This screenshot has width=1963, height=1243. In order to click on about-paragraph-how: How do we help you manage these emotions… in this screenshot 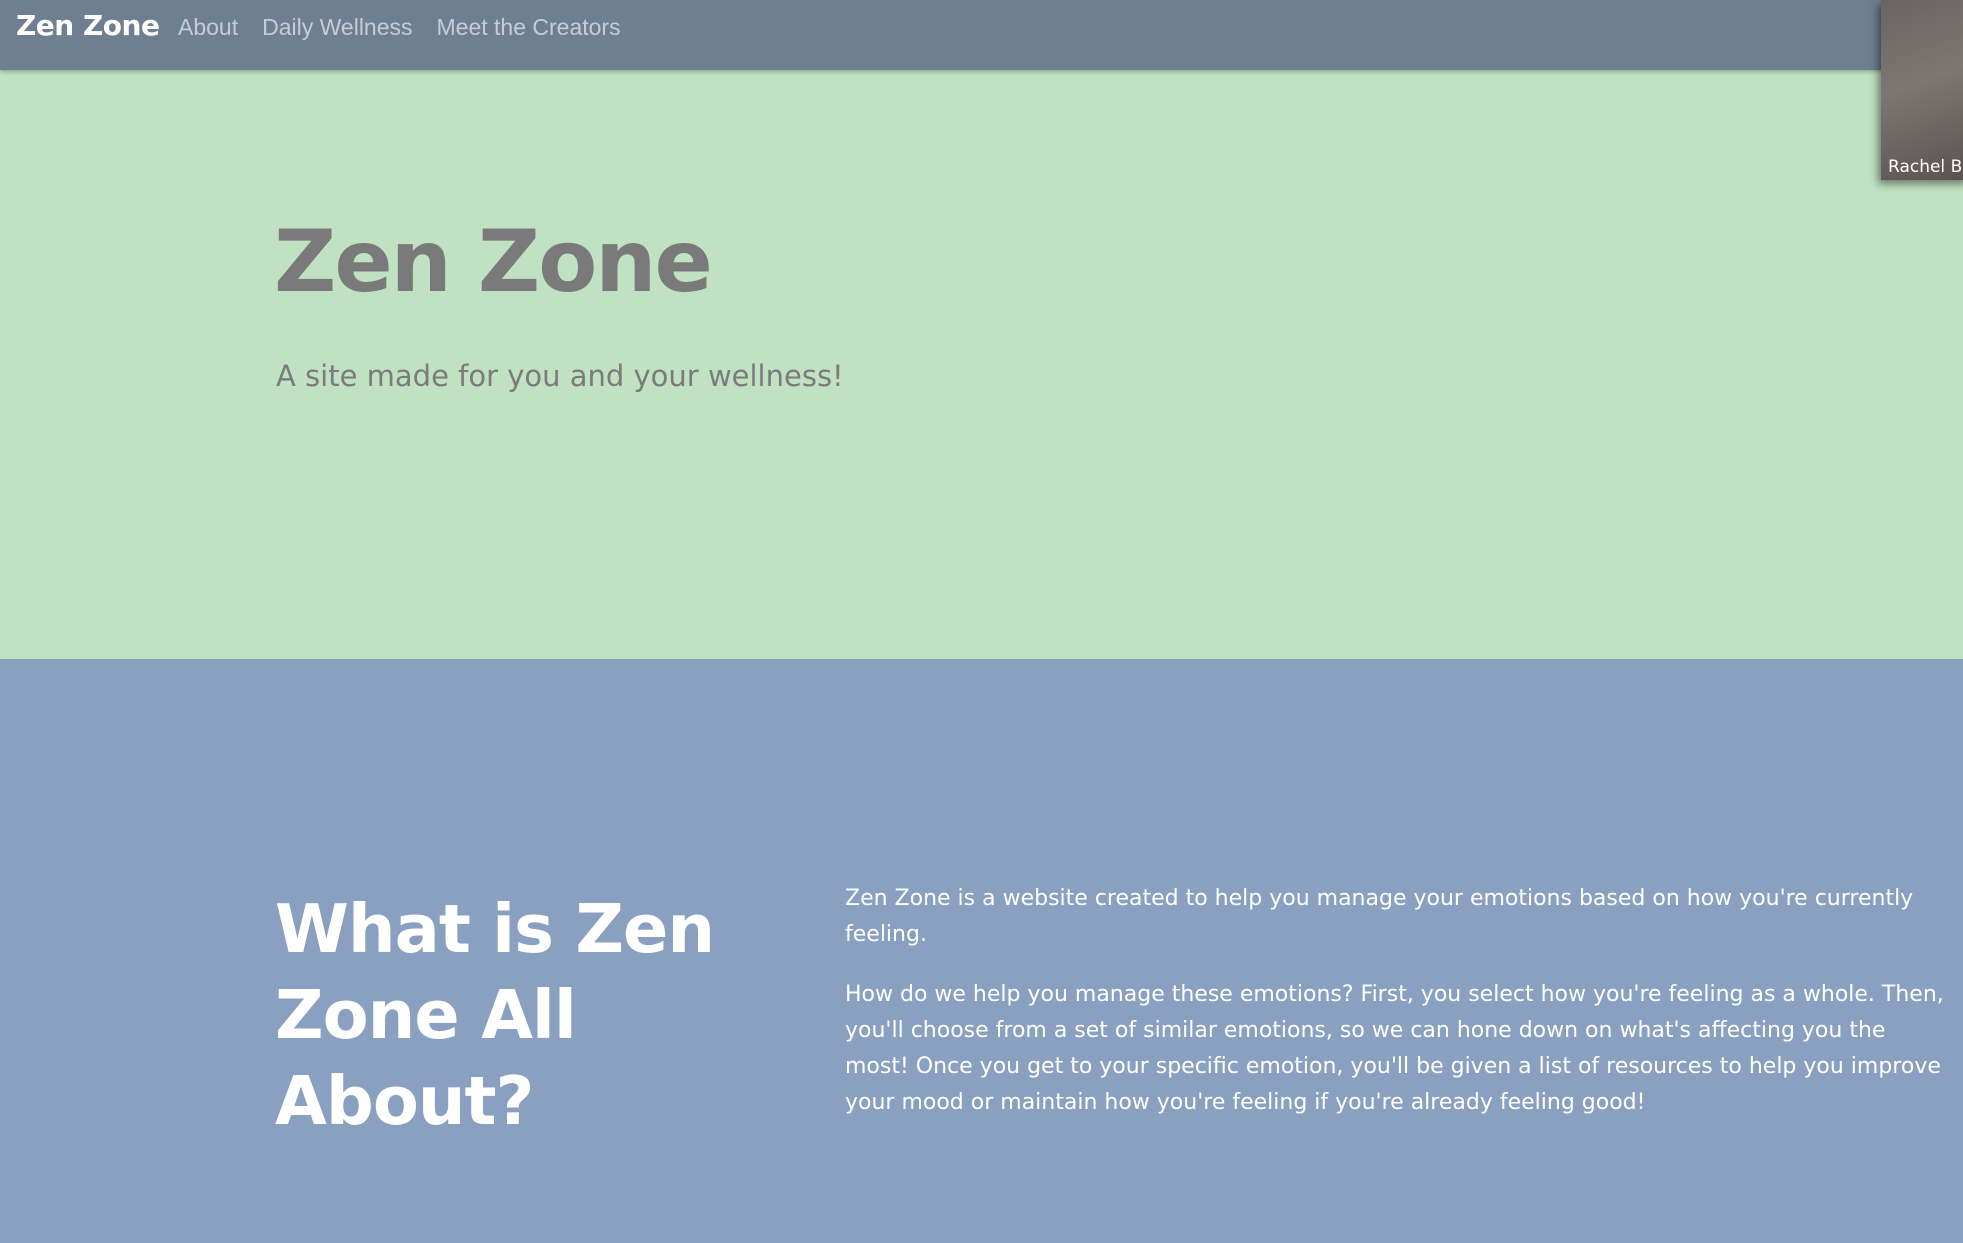, I will do `click(1394, 1048)`.